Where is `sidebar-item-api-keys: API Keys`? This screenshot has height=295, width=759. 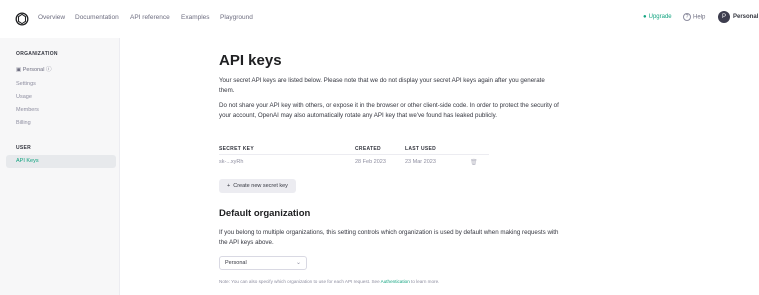
sidebar-item-api-keys: API Keys is located at coordinates (27, 161).